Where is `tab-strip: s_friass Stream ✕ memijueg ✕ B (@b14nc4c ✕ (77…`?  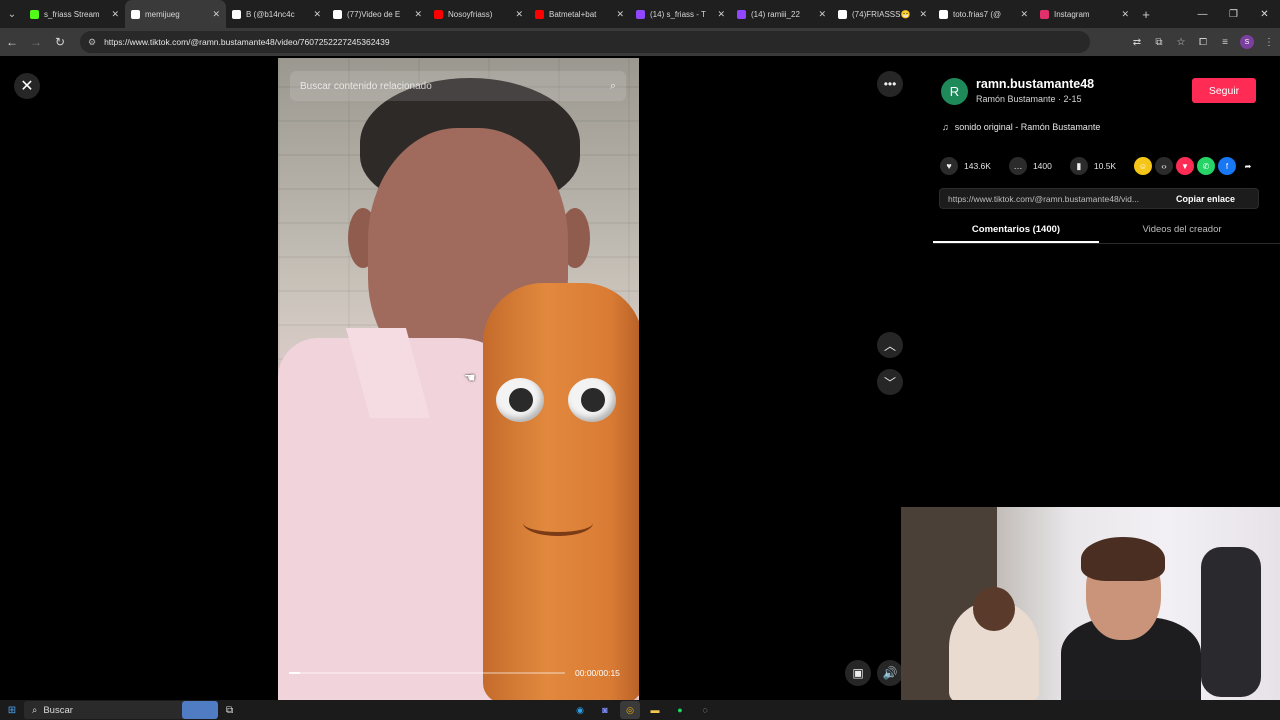 tab-strip: s_friass Stream ✕ memijueg ✕ B (@b14nc4c ✕ (77… is located at coordinates (579, 14).